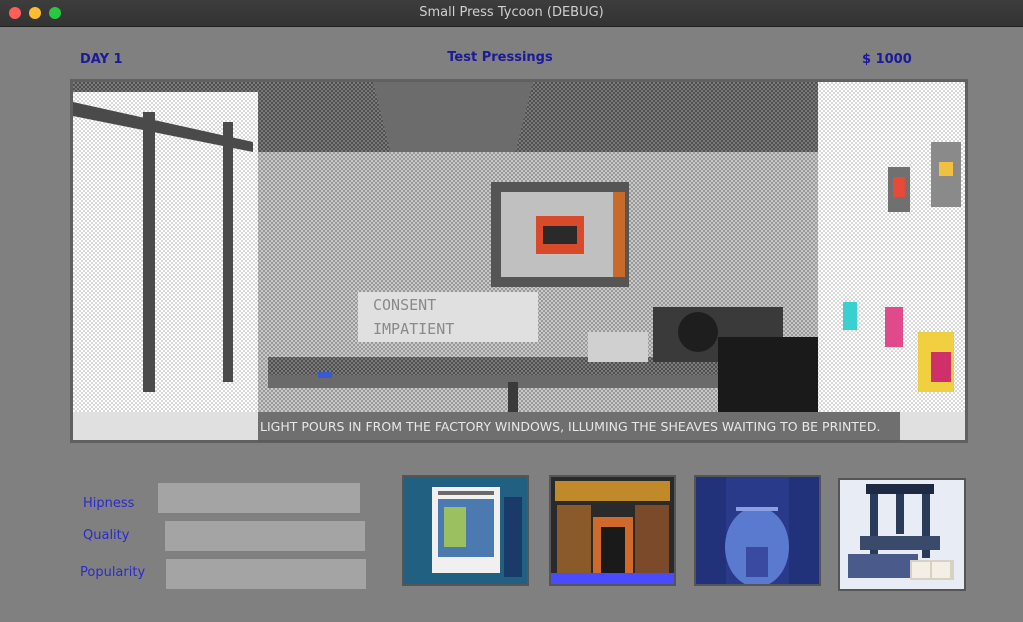 Image resolution: width=1023 pixels, height=622 pixels. I want to click on bookshop-card, so click(612, 530).